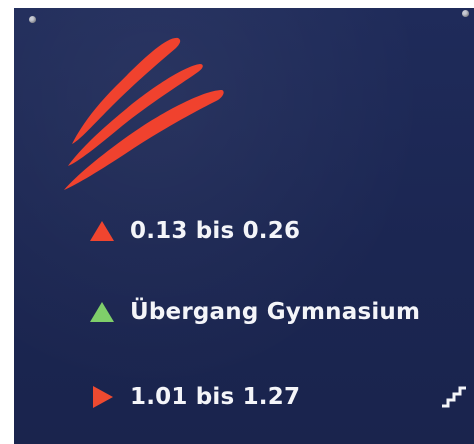 This screenshot has width=474, height=444. What do you see at coordinates (215, 397) in the screenshot?
I see `legend-row-3-label: 1.01 bis 1.27` at bounding box center [215, 397].